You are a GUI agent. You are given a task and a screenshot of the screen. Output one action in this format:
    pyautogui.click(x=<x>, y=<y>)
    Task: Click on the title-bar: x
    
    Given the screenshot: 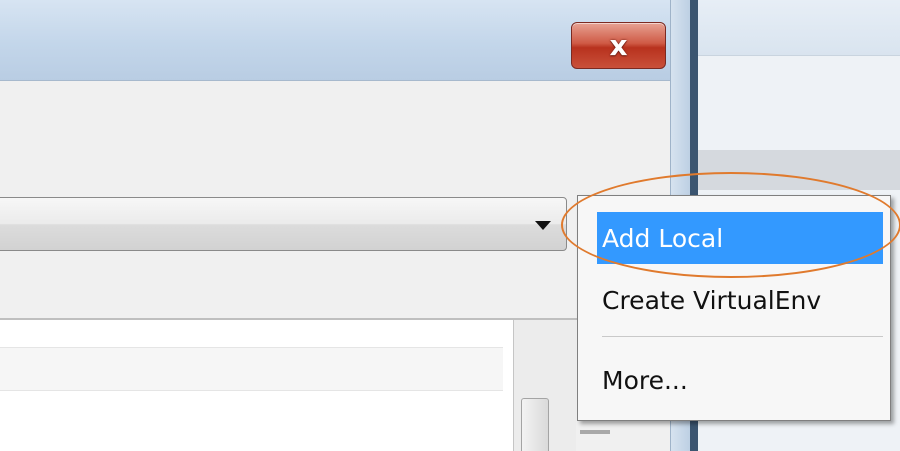 What is the action you would take?
    pyautogui.click(x=345, y=40)
    